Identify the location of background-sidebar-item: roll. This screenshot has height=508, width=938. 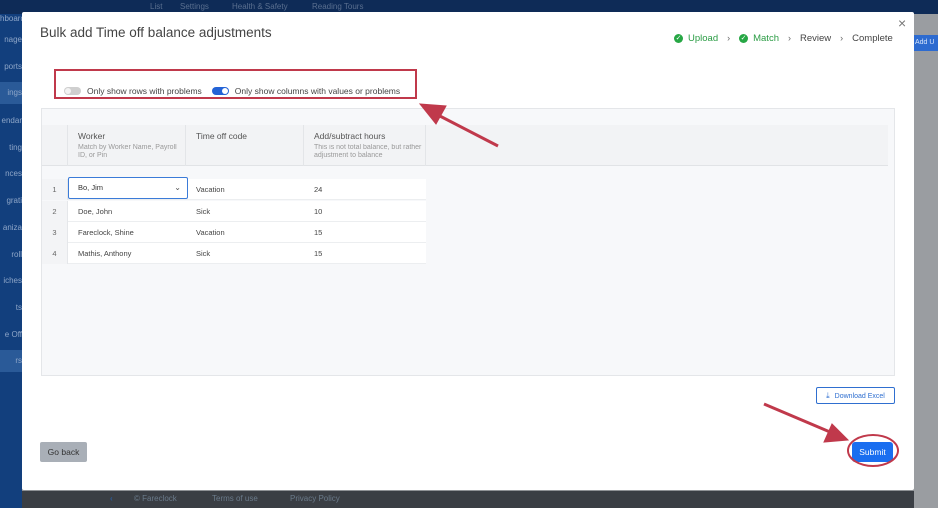
(16, 254).